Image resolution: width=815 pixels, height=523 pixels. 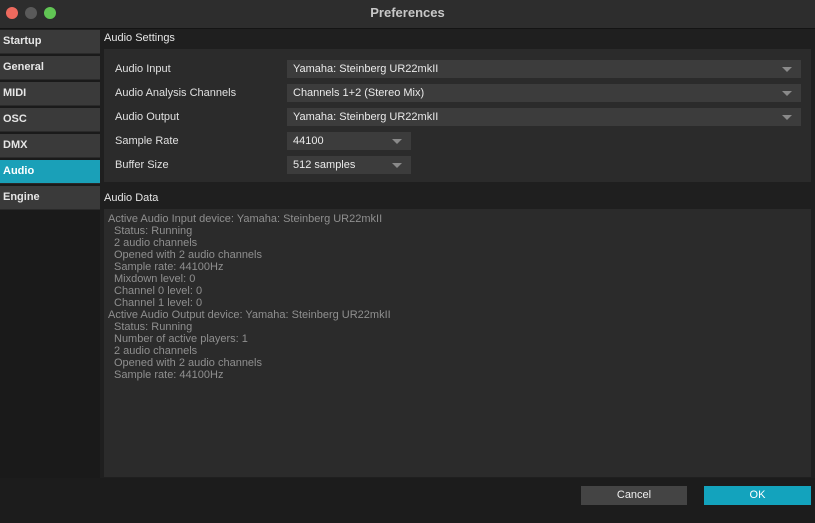 I want to click on audio-output-label: Audio Output, so click(x=147, y=117).